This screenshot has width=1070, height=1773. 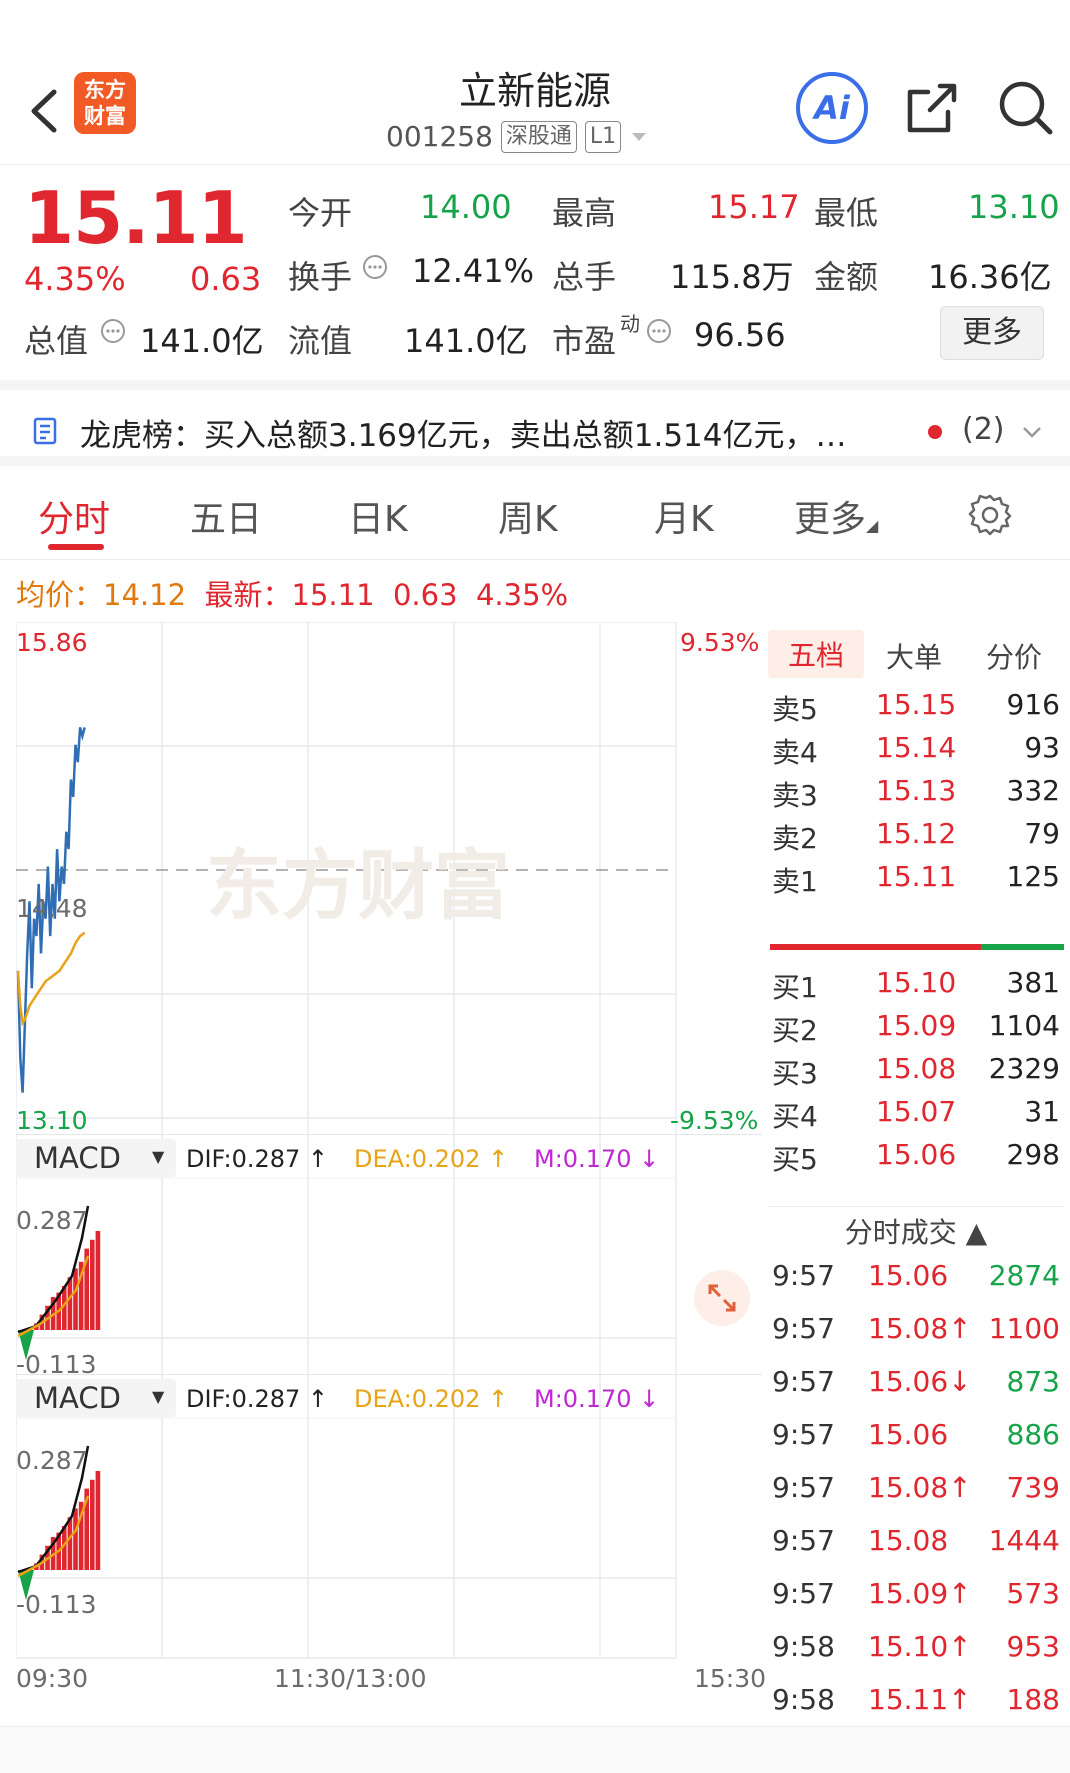 What do you see at coordinates (202, 341) in the screenshot?
I see `market-cap-value: 141.0亿` at bounding box center [202, 341].